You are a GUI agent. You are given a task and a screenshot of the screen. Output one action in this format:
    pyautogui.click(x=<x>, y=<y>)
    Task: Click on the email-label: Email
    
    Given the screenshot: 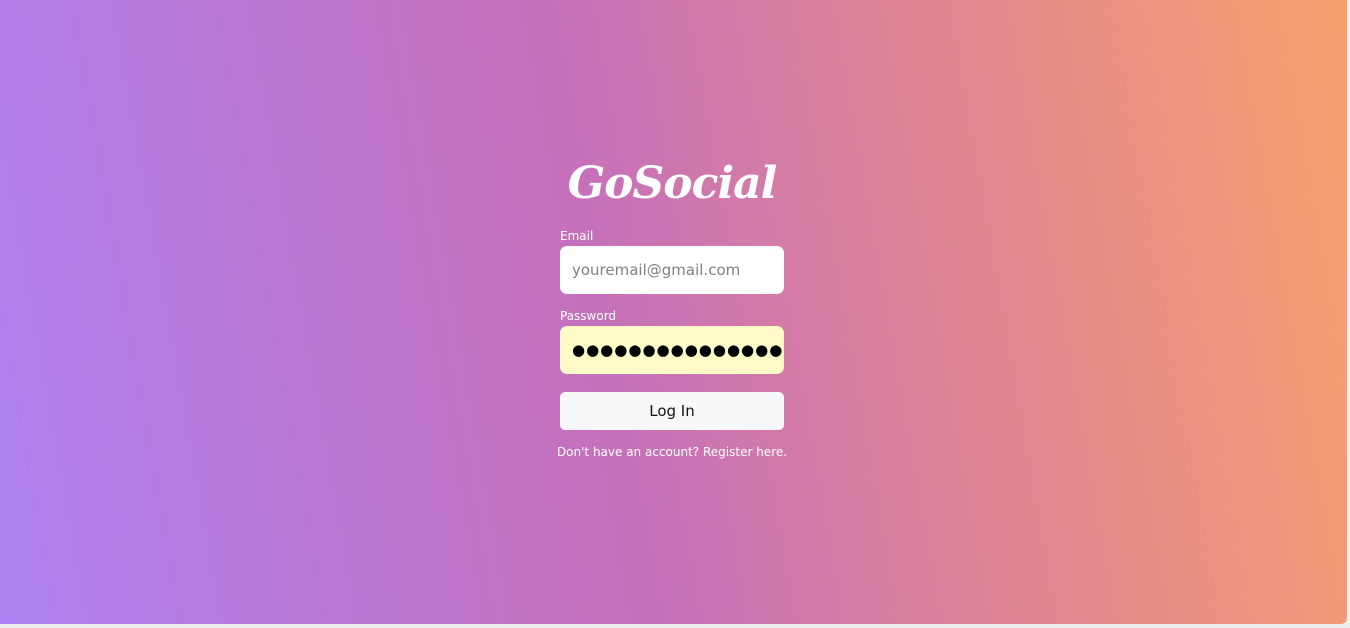 What is the action you would take?
    pyautogui.click(x=577, y=236)
    